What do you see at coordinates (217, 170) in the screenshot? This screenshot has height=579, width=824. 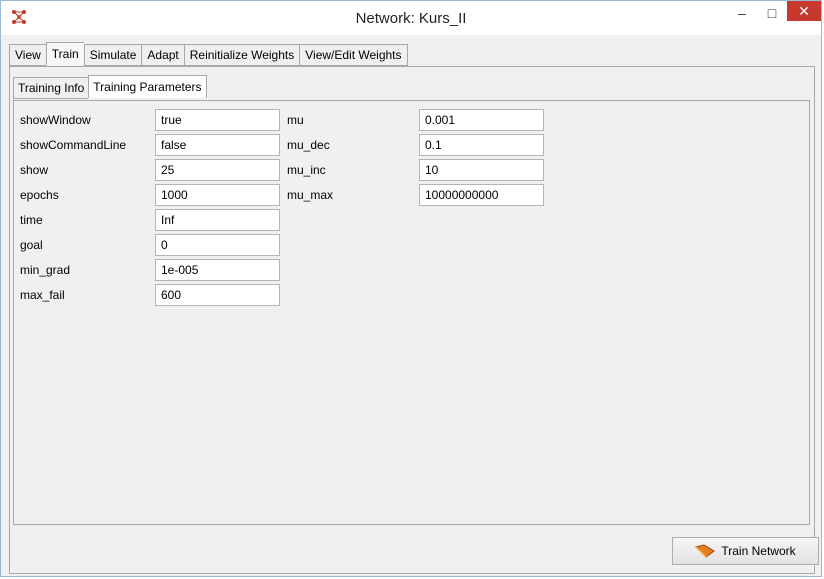 I see `param-input-show` at bounding box center [217, 170].